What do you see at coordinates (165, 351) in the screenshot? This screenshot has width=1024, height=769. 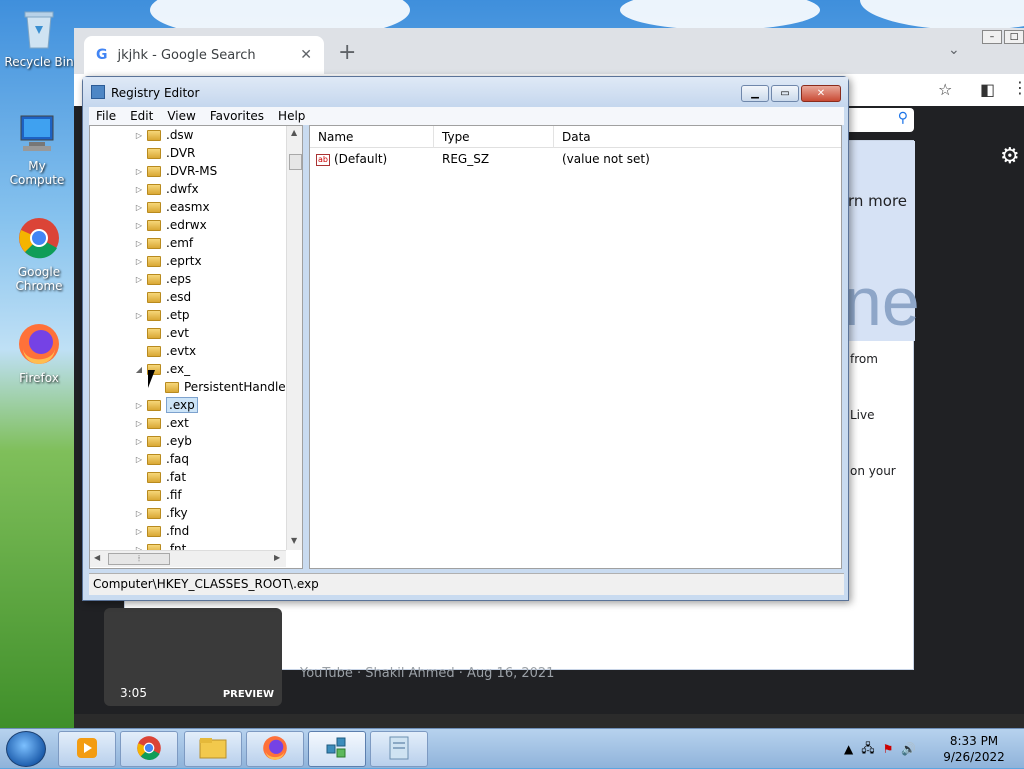 I see `tree-node: .evtx` at bounding box center [165, 351].